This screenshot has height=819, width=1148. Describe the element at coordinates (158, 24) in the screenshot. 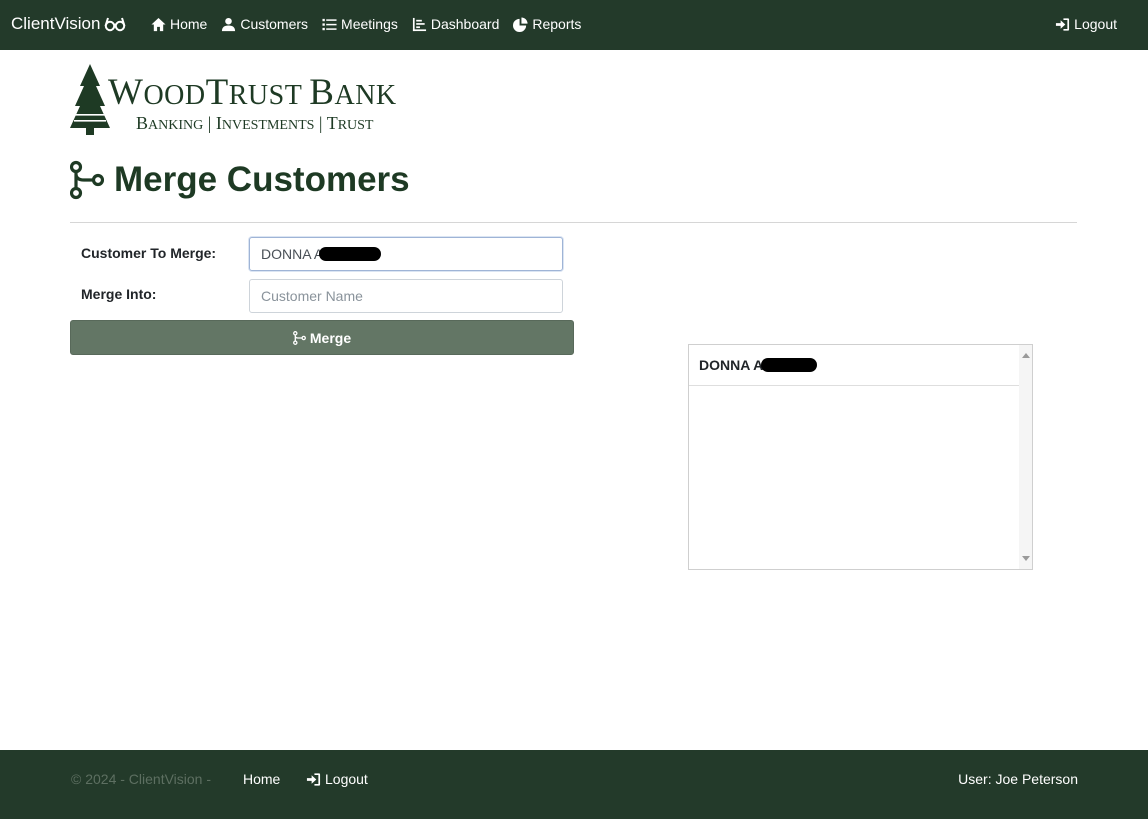

I see `home-icon` at that location.